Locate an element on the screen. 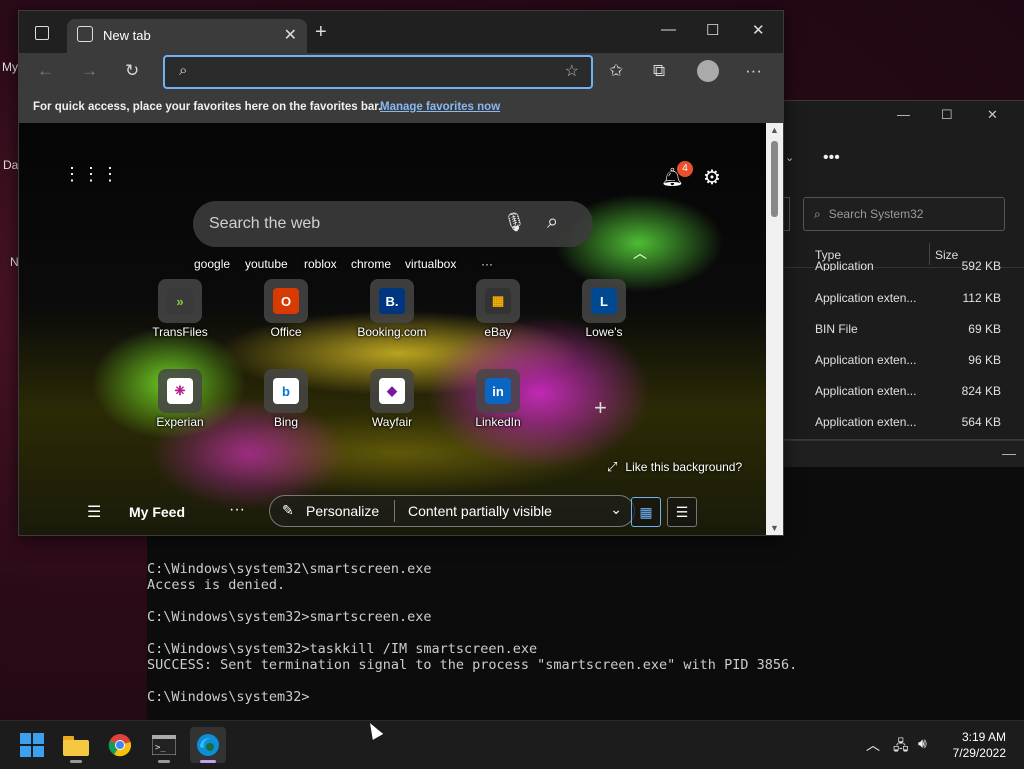  table-row: Application exten... 96 KB is located at coordinates (903, 359).